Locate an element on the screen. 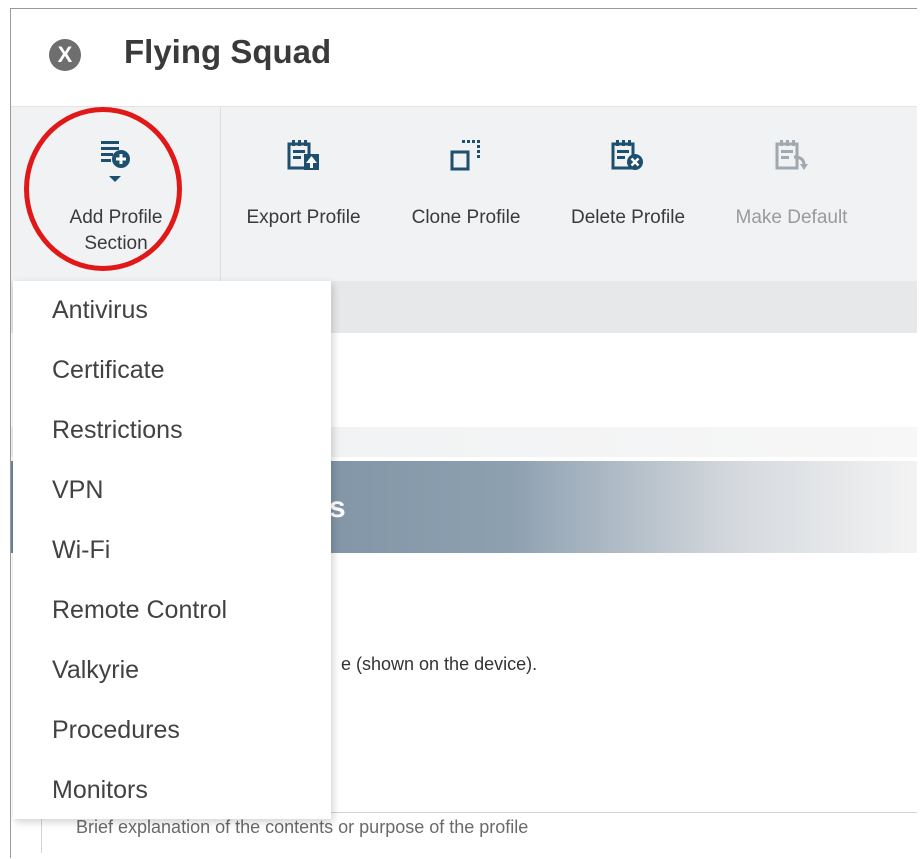 This screenshot has width=920, height=859. delete-profile-label: Delete Profile is located at coordinates (628, 217).